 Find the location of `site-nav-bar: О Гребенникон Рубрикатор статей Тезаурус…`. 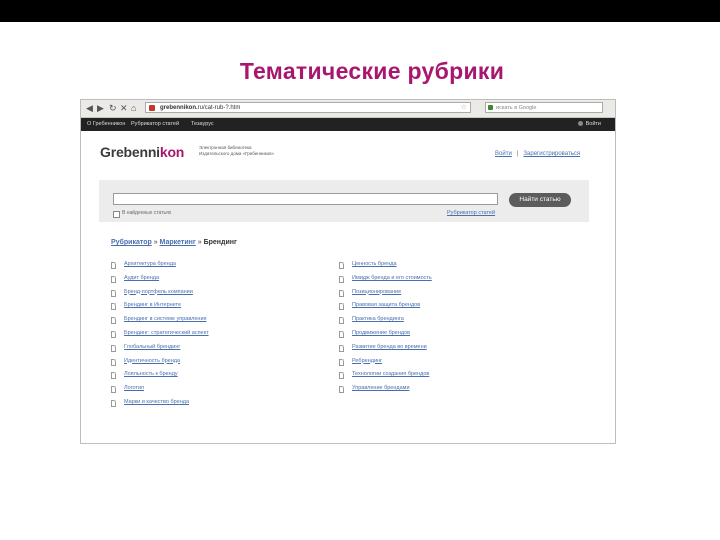

site-nav-bar: О Гребенникон Рубрикатор статей Тезаурус… is located at coordinates (348, 124).